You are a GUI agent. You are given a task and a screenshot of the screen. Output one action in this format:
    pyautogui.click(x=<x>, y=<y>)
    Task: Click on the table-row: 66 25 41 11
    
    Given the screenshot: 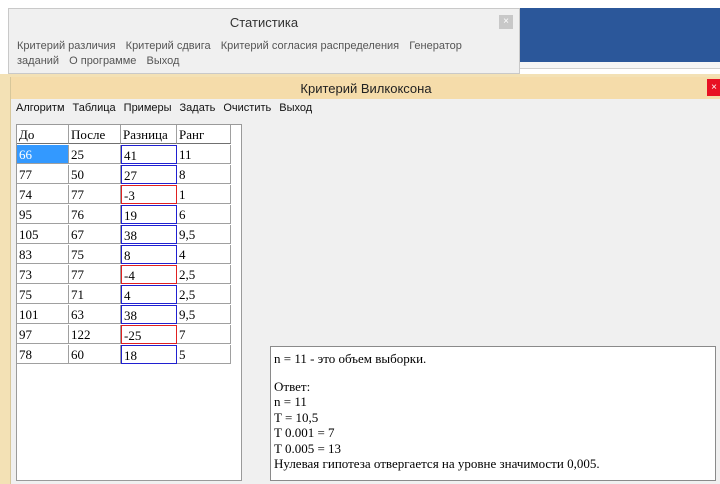 What is the action you would take?
    pyautogui.click(x=124, y=155)
    